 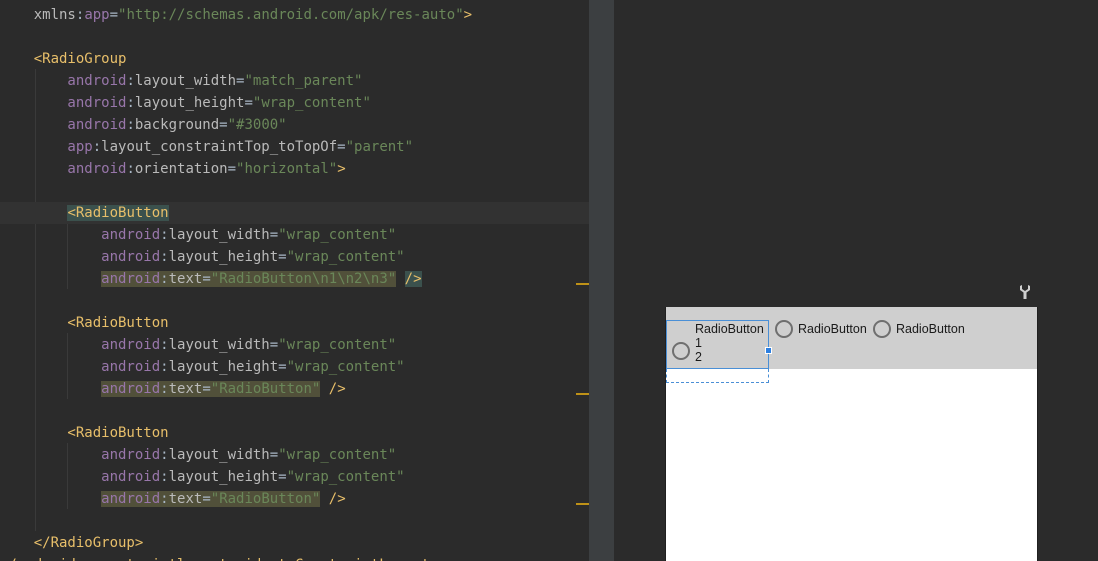 I want to click on radio-button-2-label: RadioButton, so click(x=832, y=329).